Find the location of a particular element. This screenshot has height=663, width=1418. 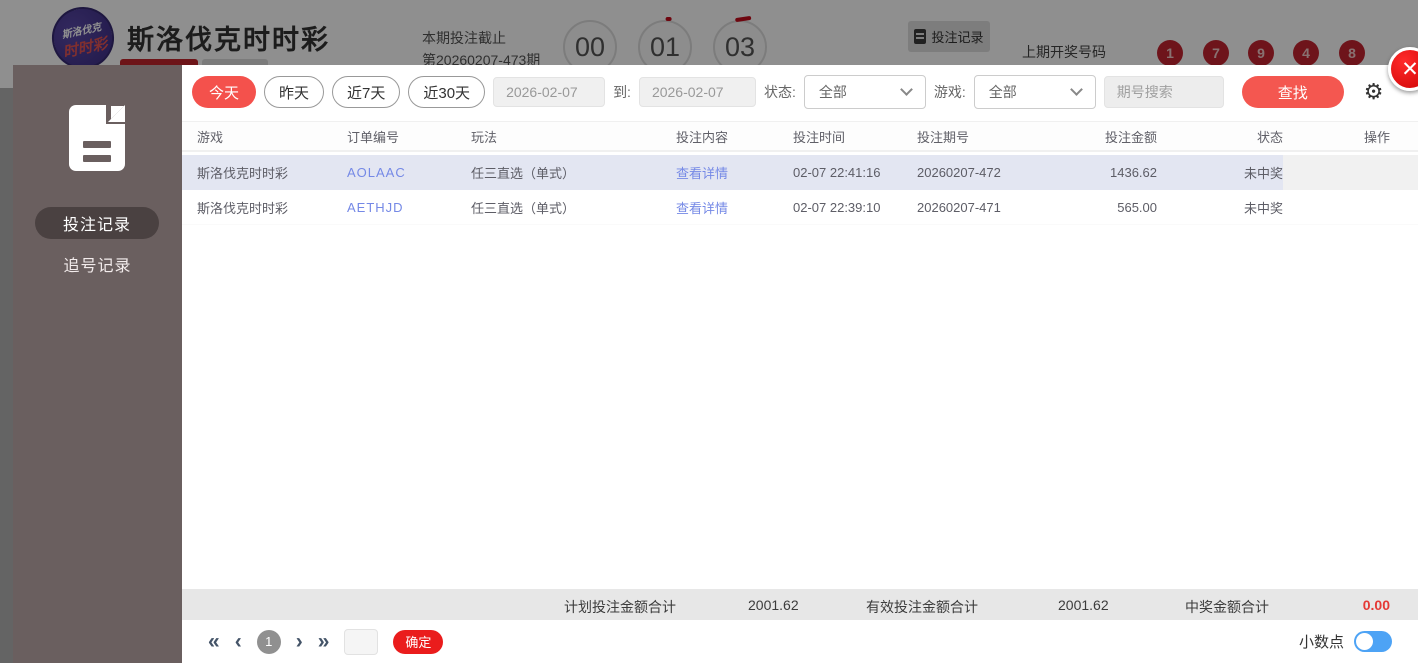

next-page-icon: › is located at coordinates (299, 641).